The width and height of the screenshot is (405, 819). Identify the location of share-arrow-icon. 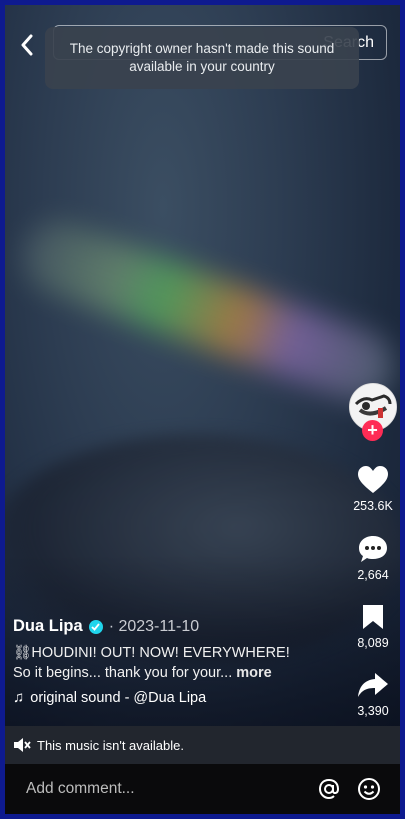
(371, 685).